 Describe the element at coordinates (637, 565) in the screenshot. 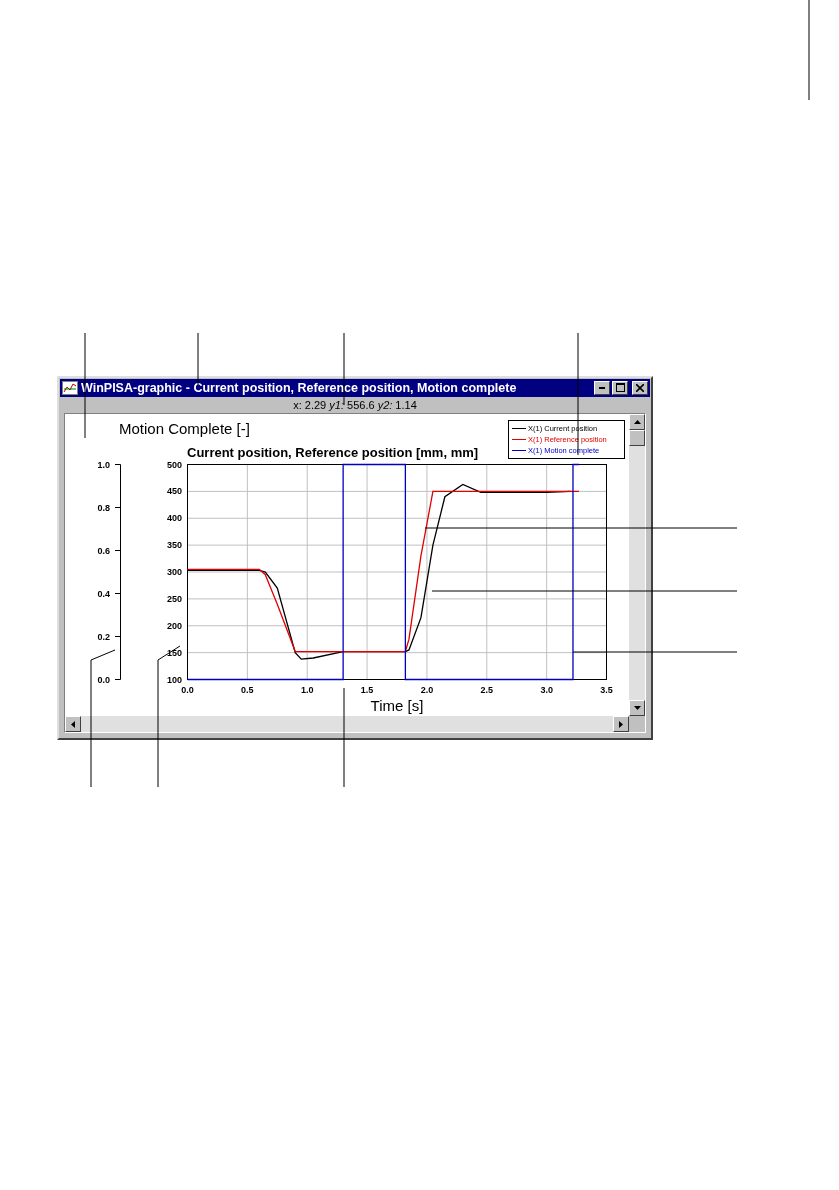

I see `vertical-scrollbar` at that location.